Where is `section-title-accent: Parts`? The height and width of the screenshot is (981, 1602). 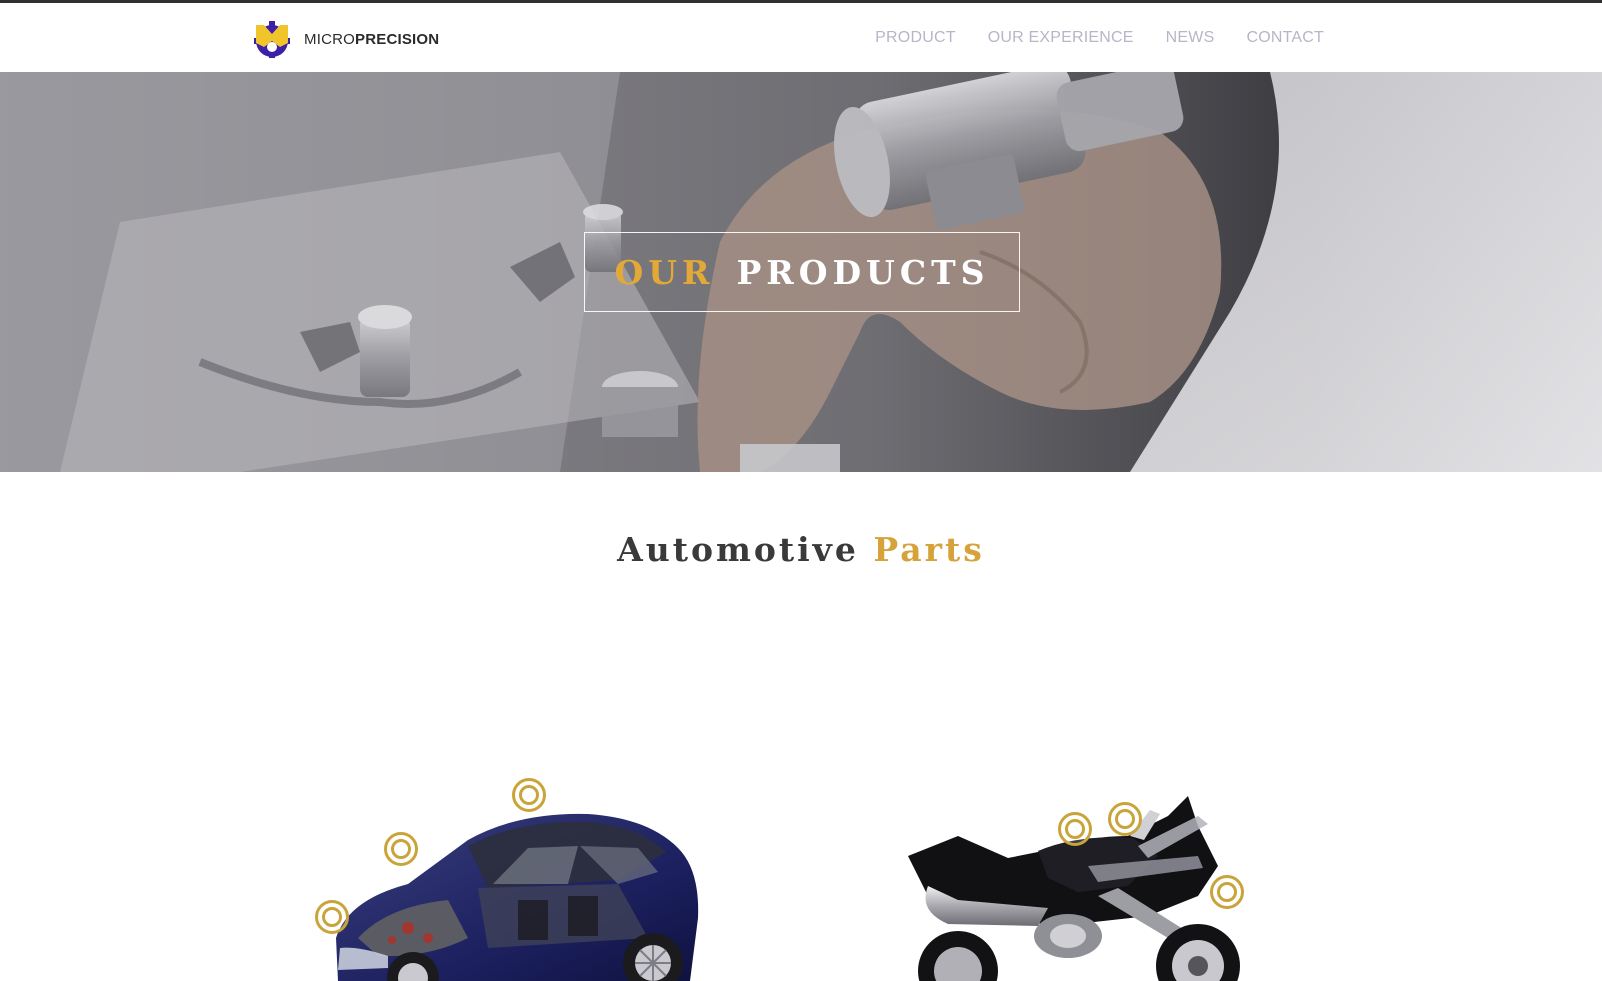
section-title-accent: Parts is located at coordinates (929, 549).